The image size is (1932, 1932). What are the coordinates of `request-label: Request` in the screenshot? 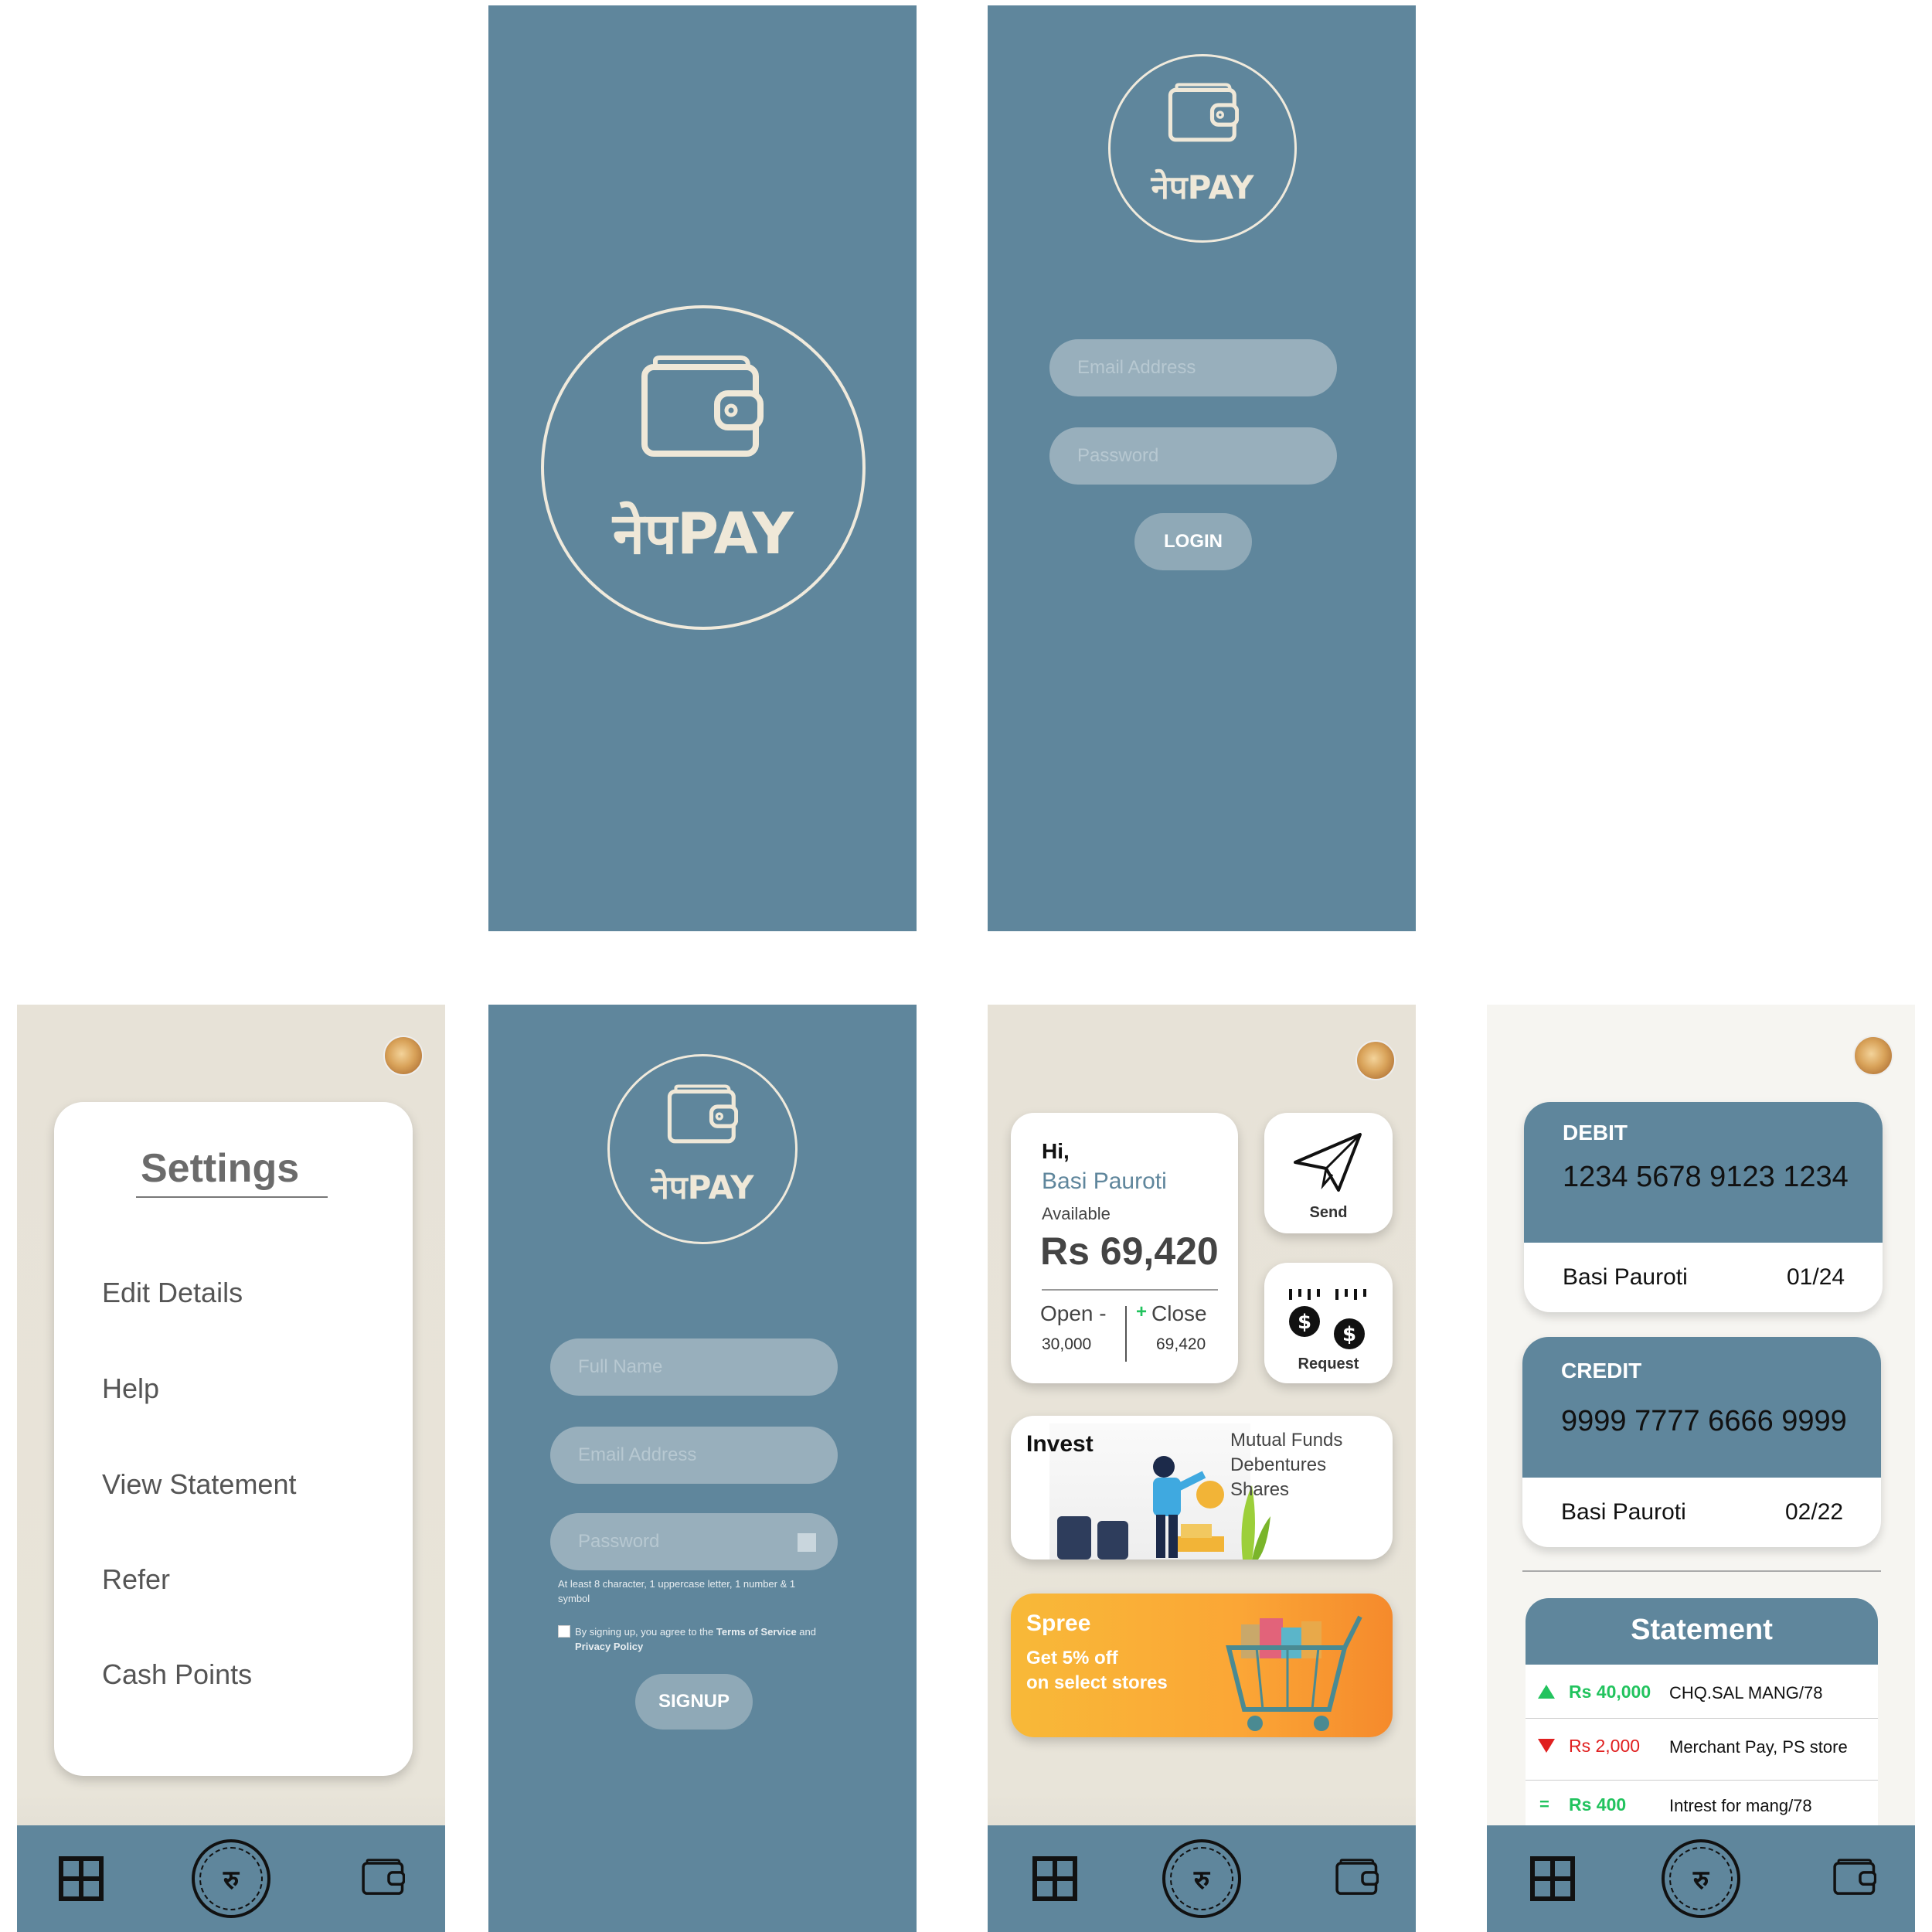 It's located at (1328, 1363).